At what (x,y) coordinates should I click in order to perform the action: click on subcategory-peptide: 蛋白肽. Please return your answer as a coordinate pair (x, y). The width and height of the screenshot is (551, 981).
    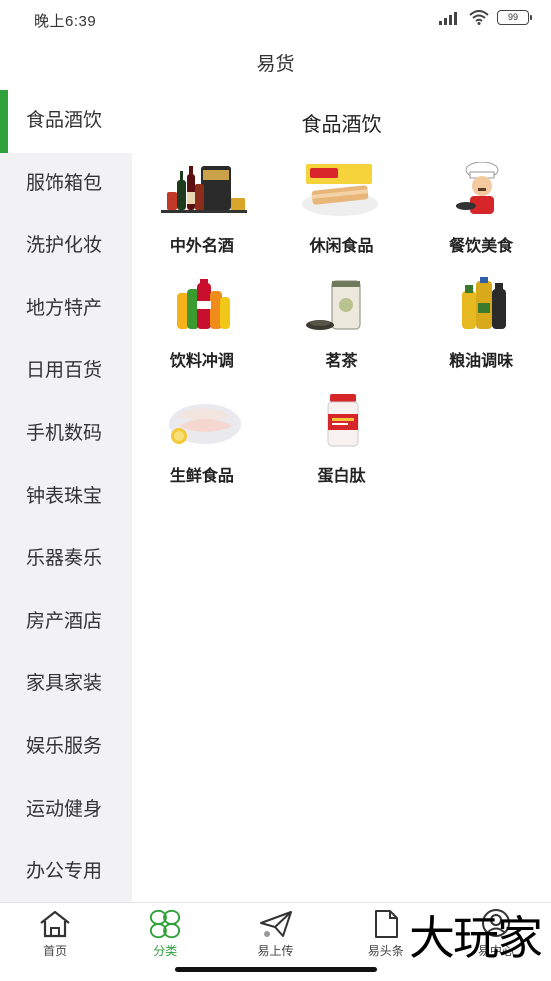
    Looking at the image, I should click on (342, 442).